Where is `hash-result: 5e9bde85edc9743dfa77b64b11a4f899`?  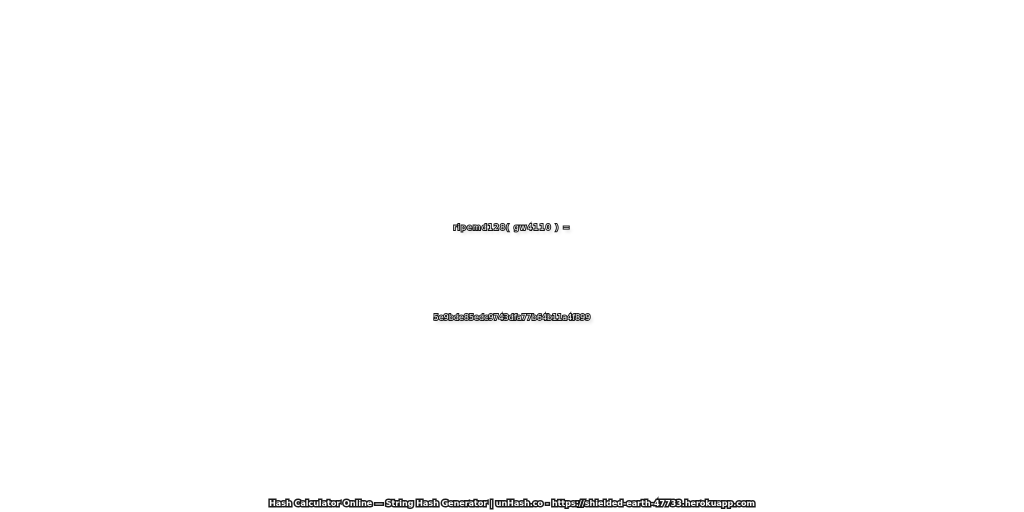 hash-result: 5e9bde85edc9743dfa77b64b11a4f899 is located at coordinates (512, 317).